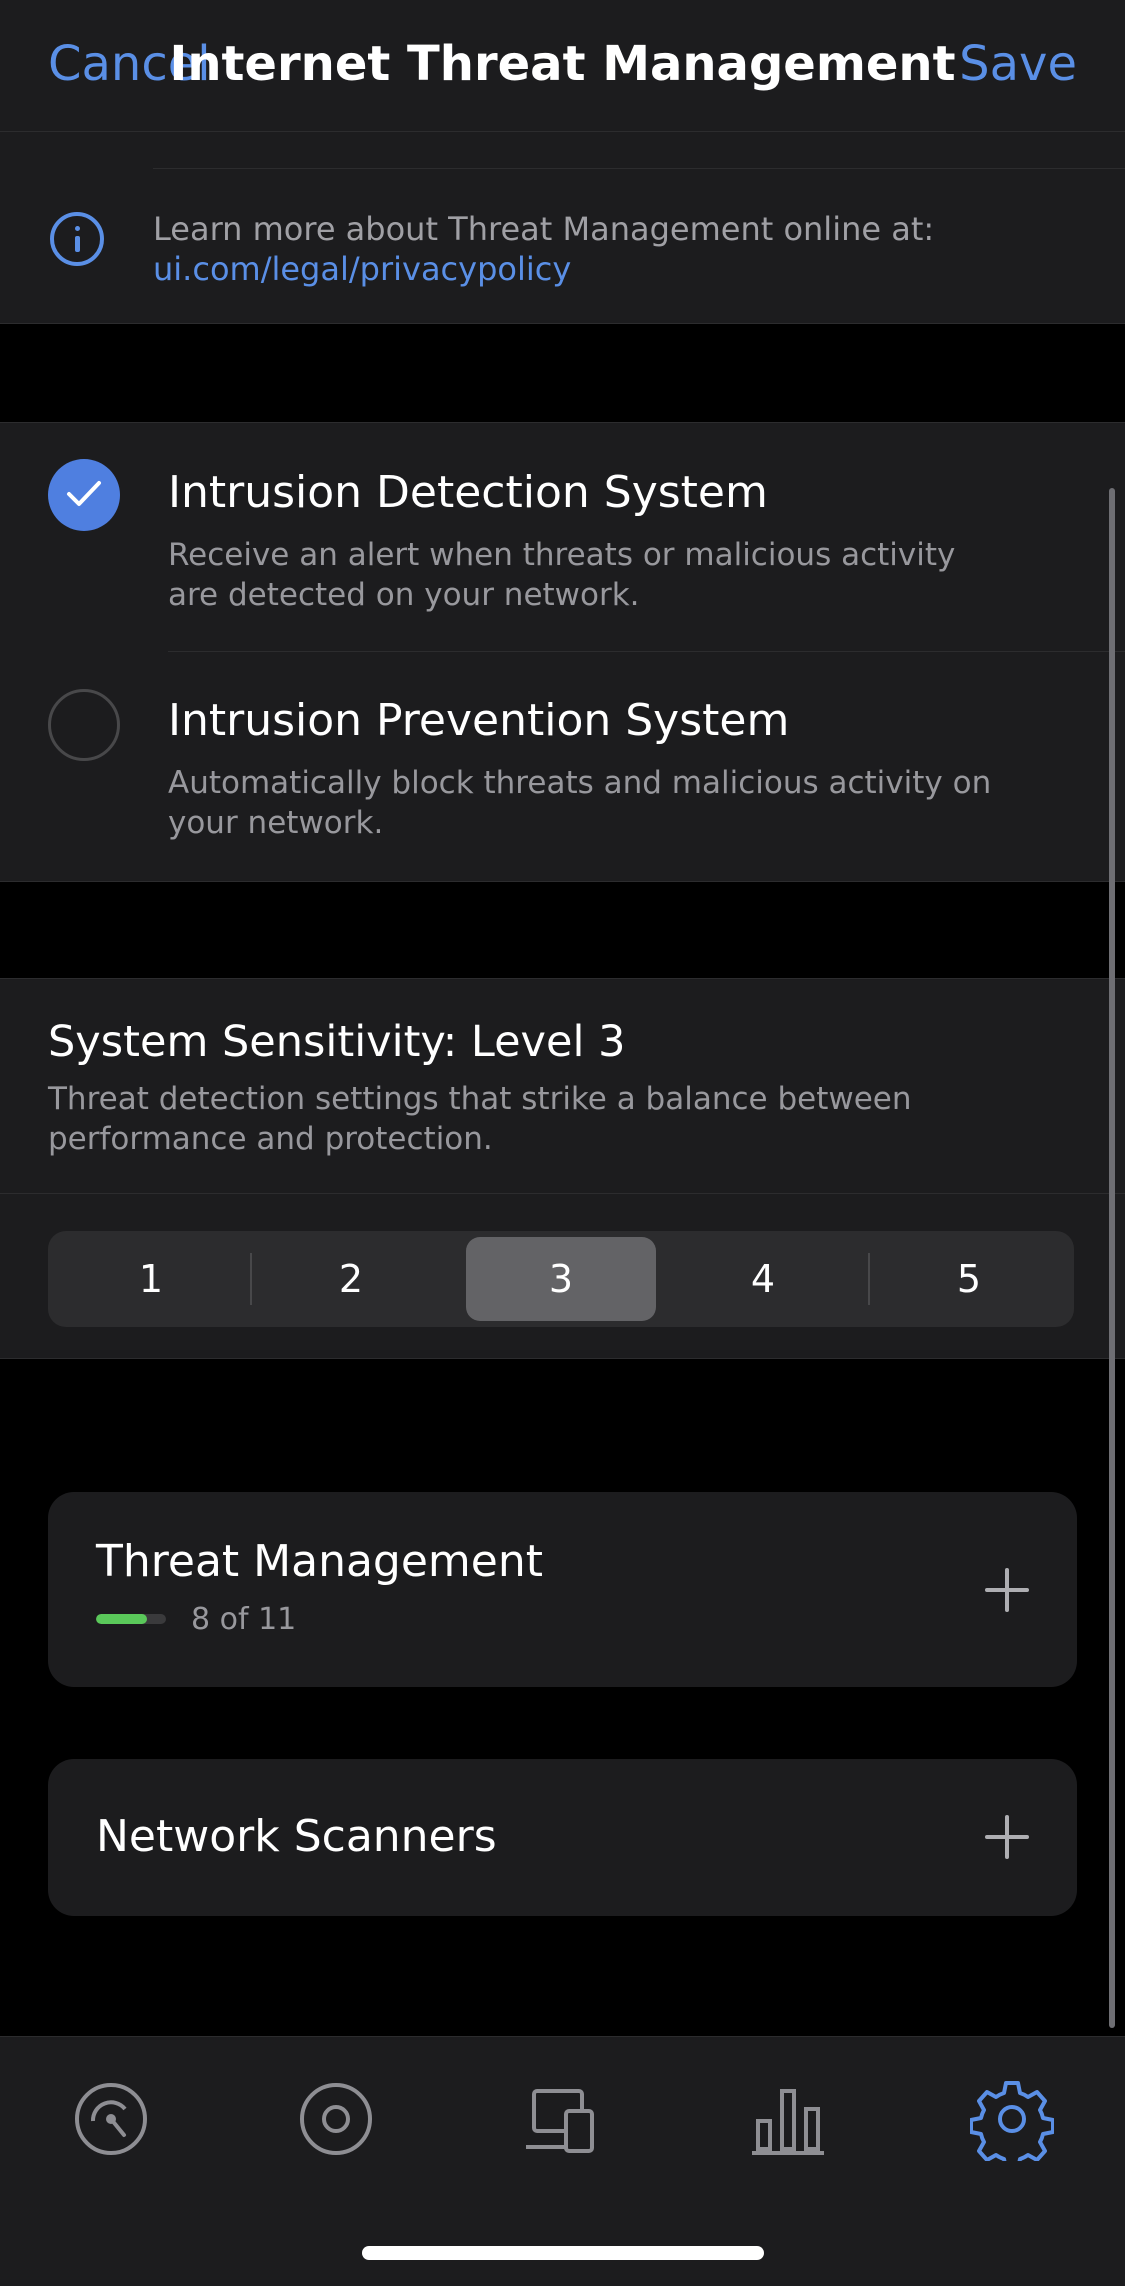 This screenshot has width=1125, height=2286. Describe the element at coordinates (563, 2253) in the screenshot. I see `home-indicator` at that location.